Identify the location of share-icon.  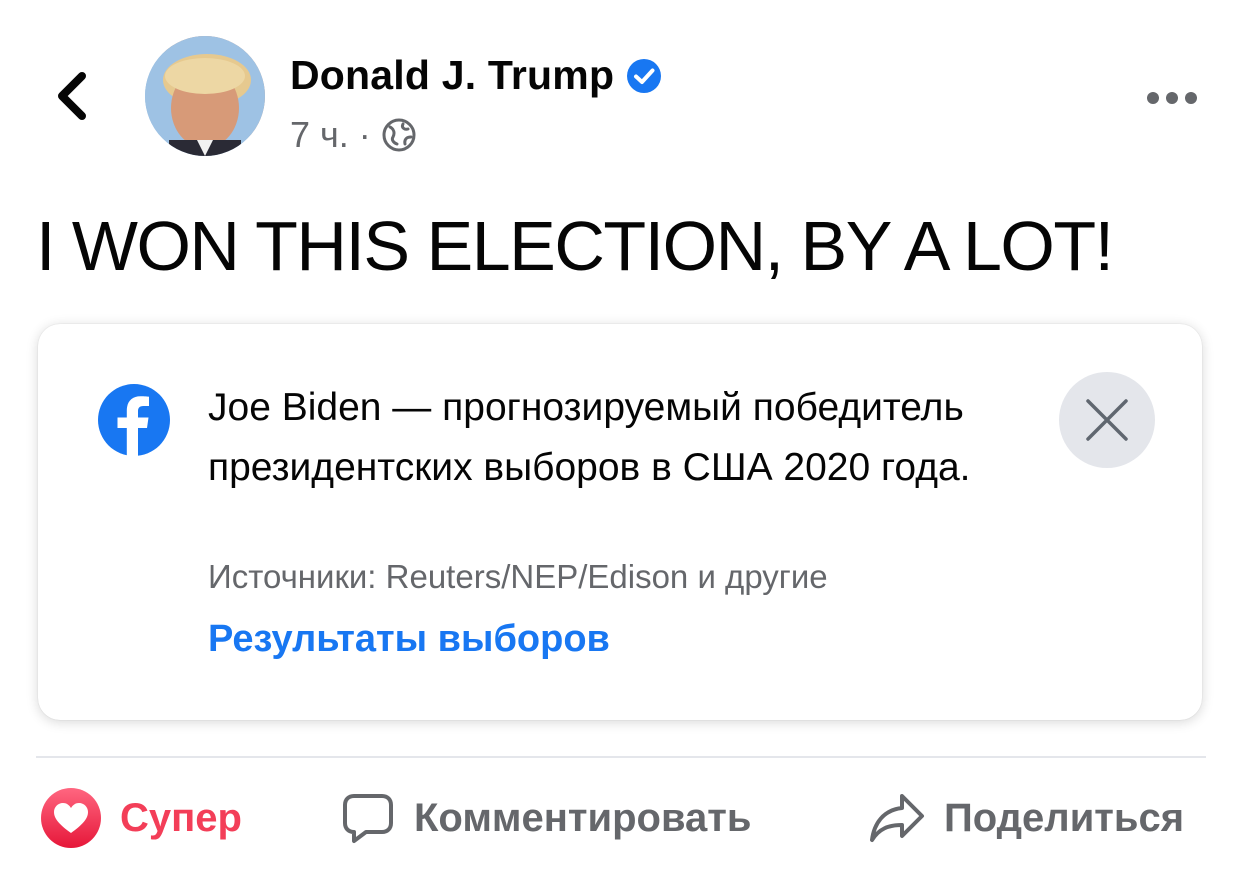
(897, 818).